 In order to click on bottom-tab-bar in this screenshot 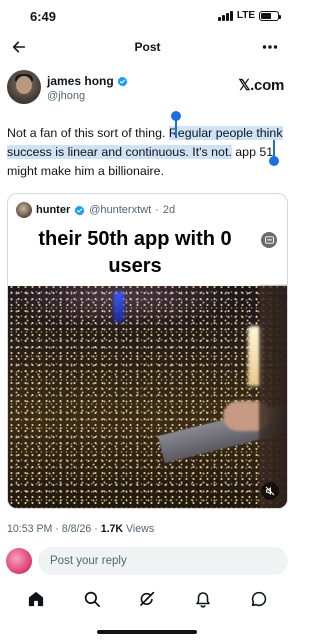, I will do `click(147, 599)`.